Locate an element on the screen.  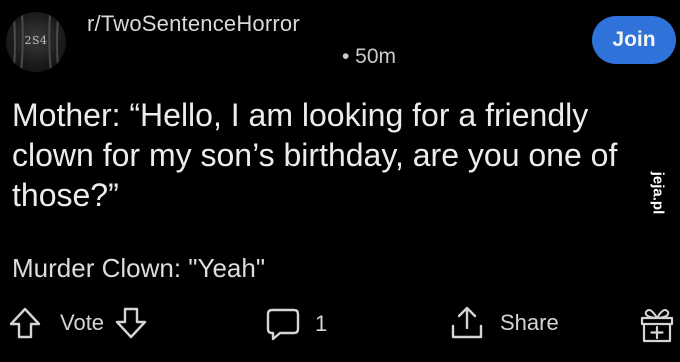
subreddit-avatar: 2S4 is located at coordinates (36, 42).